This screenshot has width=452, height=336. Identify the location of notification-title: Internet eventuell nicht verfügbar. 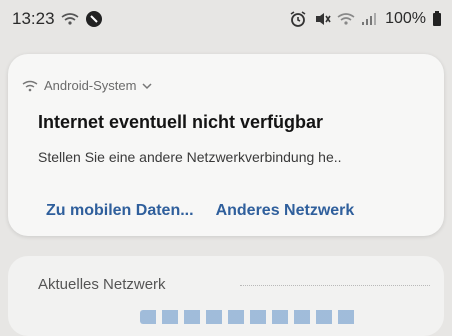
(181, 122).